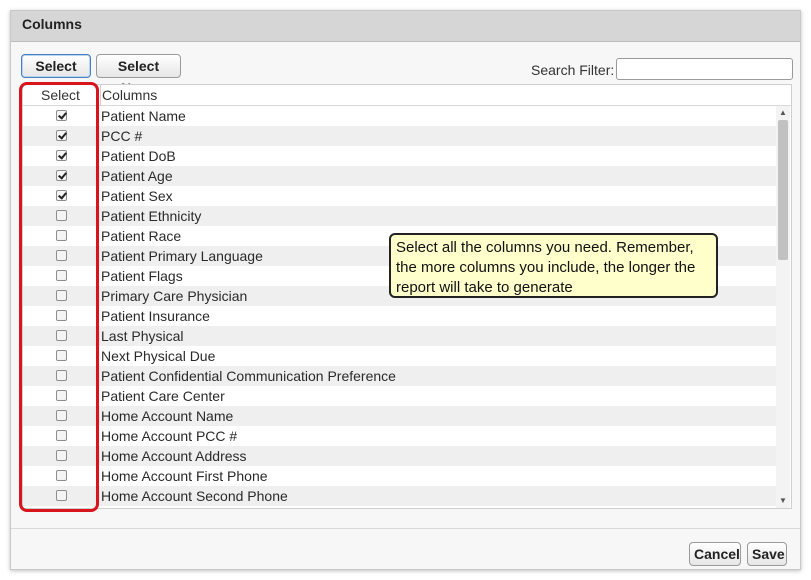 The height and width of the screenshot is (580, 811). What do you see at coordinates (182, 256) in the screenshot?
I see `column-label: Patient Primary Language` at bounding box center [182, 256].